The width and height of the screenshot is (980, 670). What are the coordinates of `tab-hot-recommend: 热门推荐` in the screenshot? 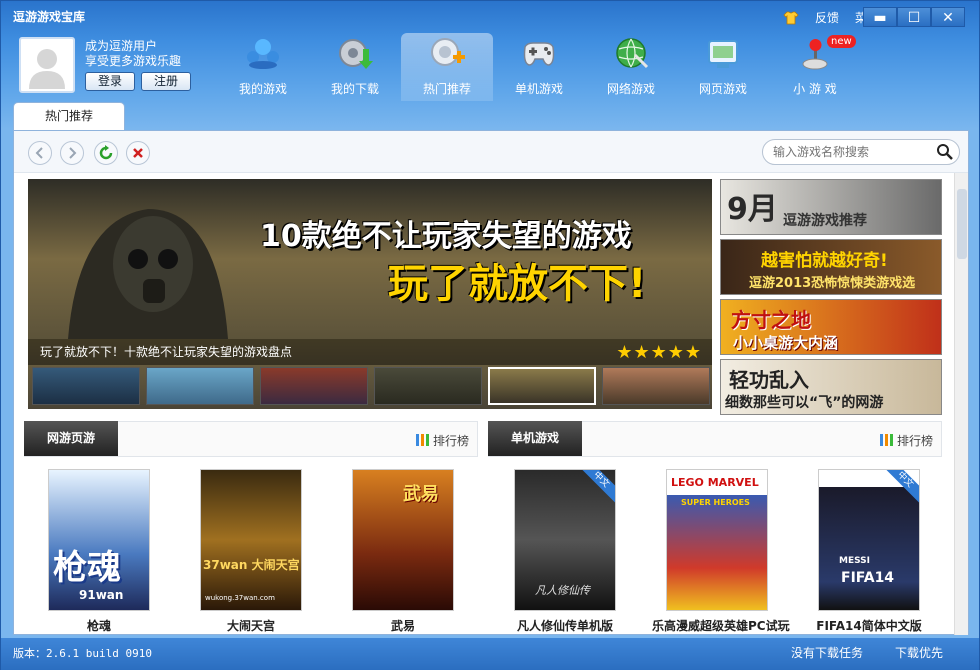 It's located at (69, 116).